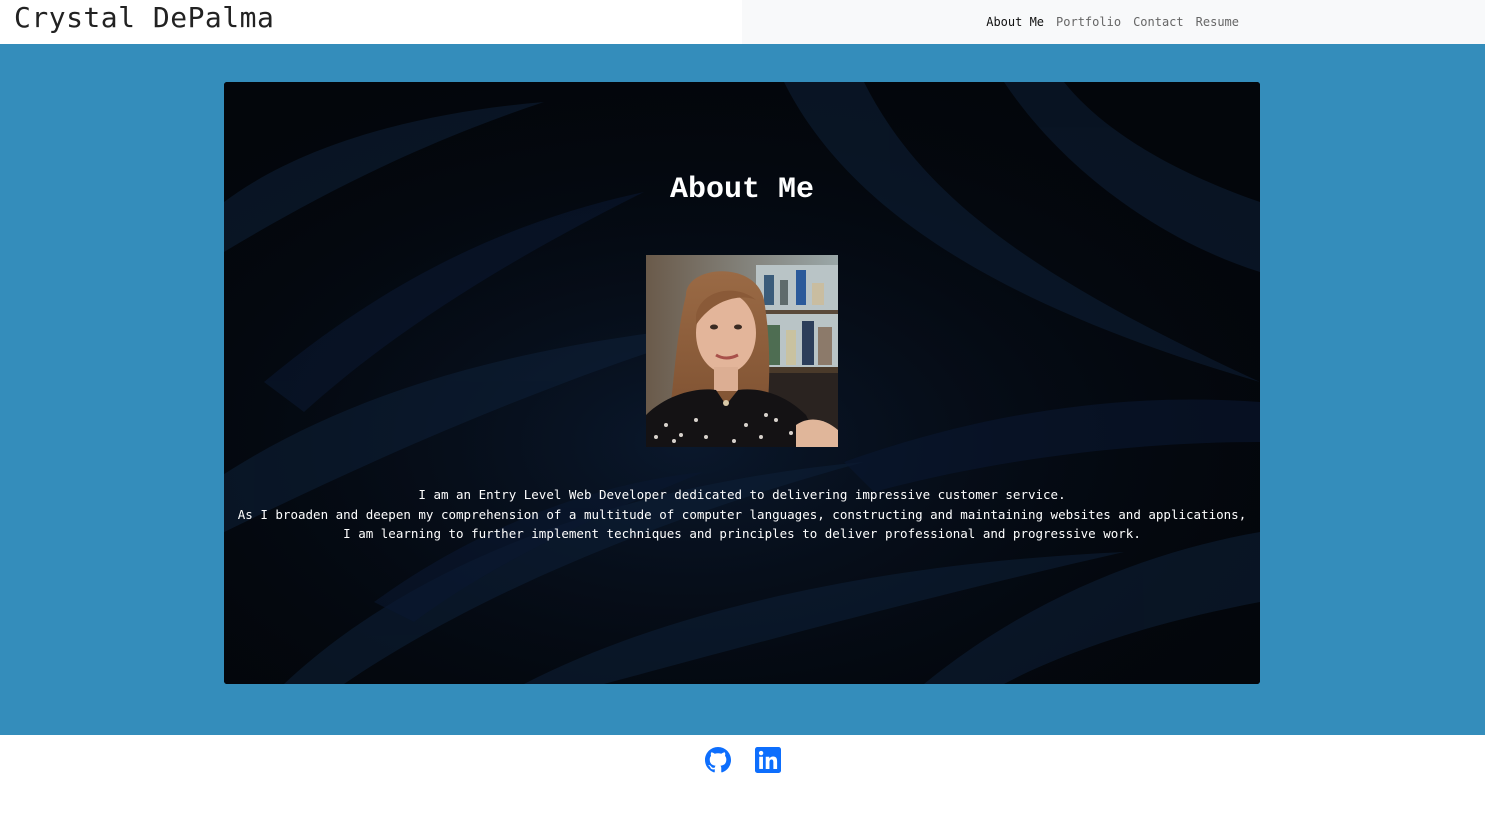  I want to click on site-footer, so click(742, 779).